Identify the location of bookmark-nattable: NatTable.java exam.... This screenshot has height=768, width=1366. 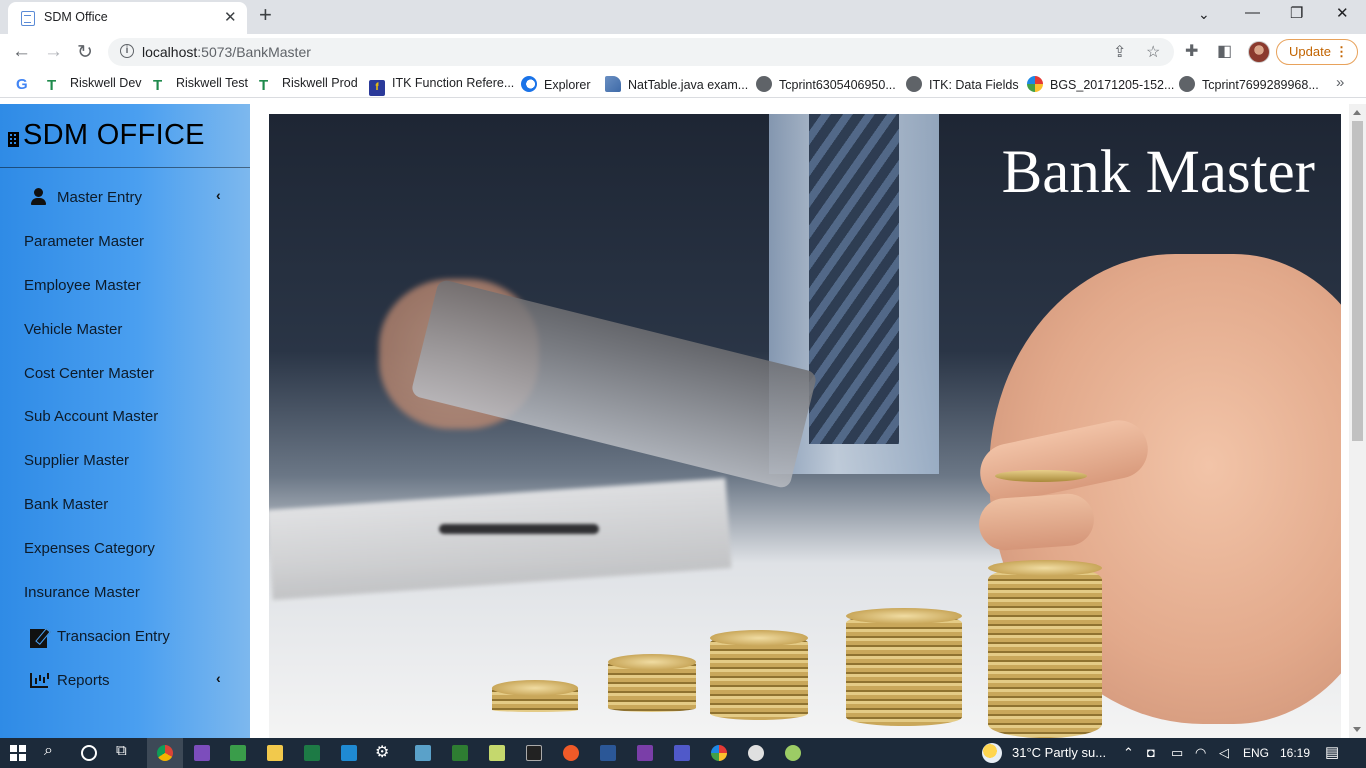
(676, 84).